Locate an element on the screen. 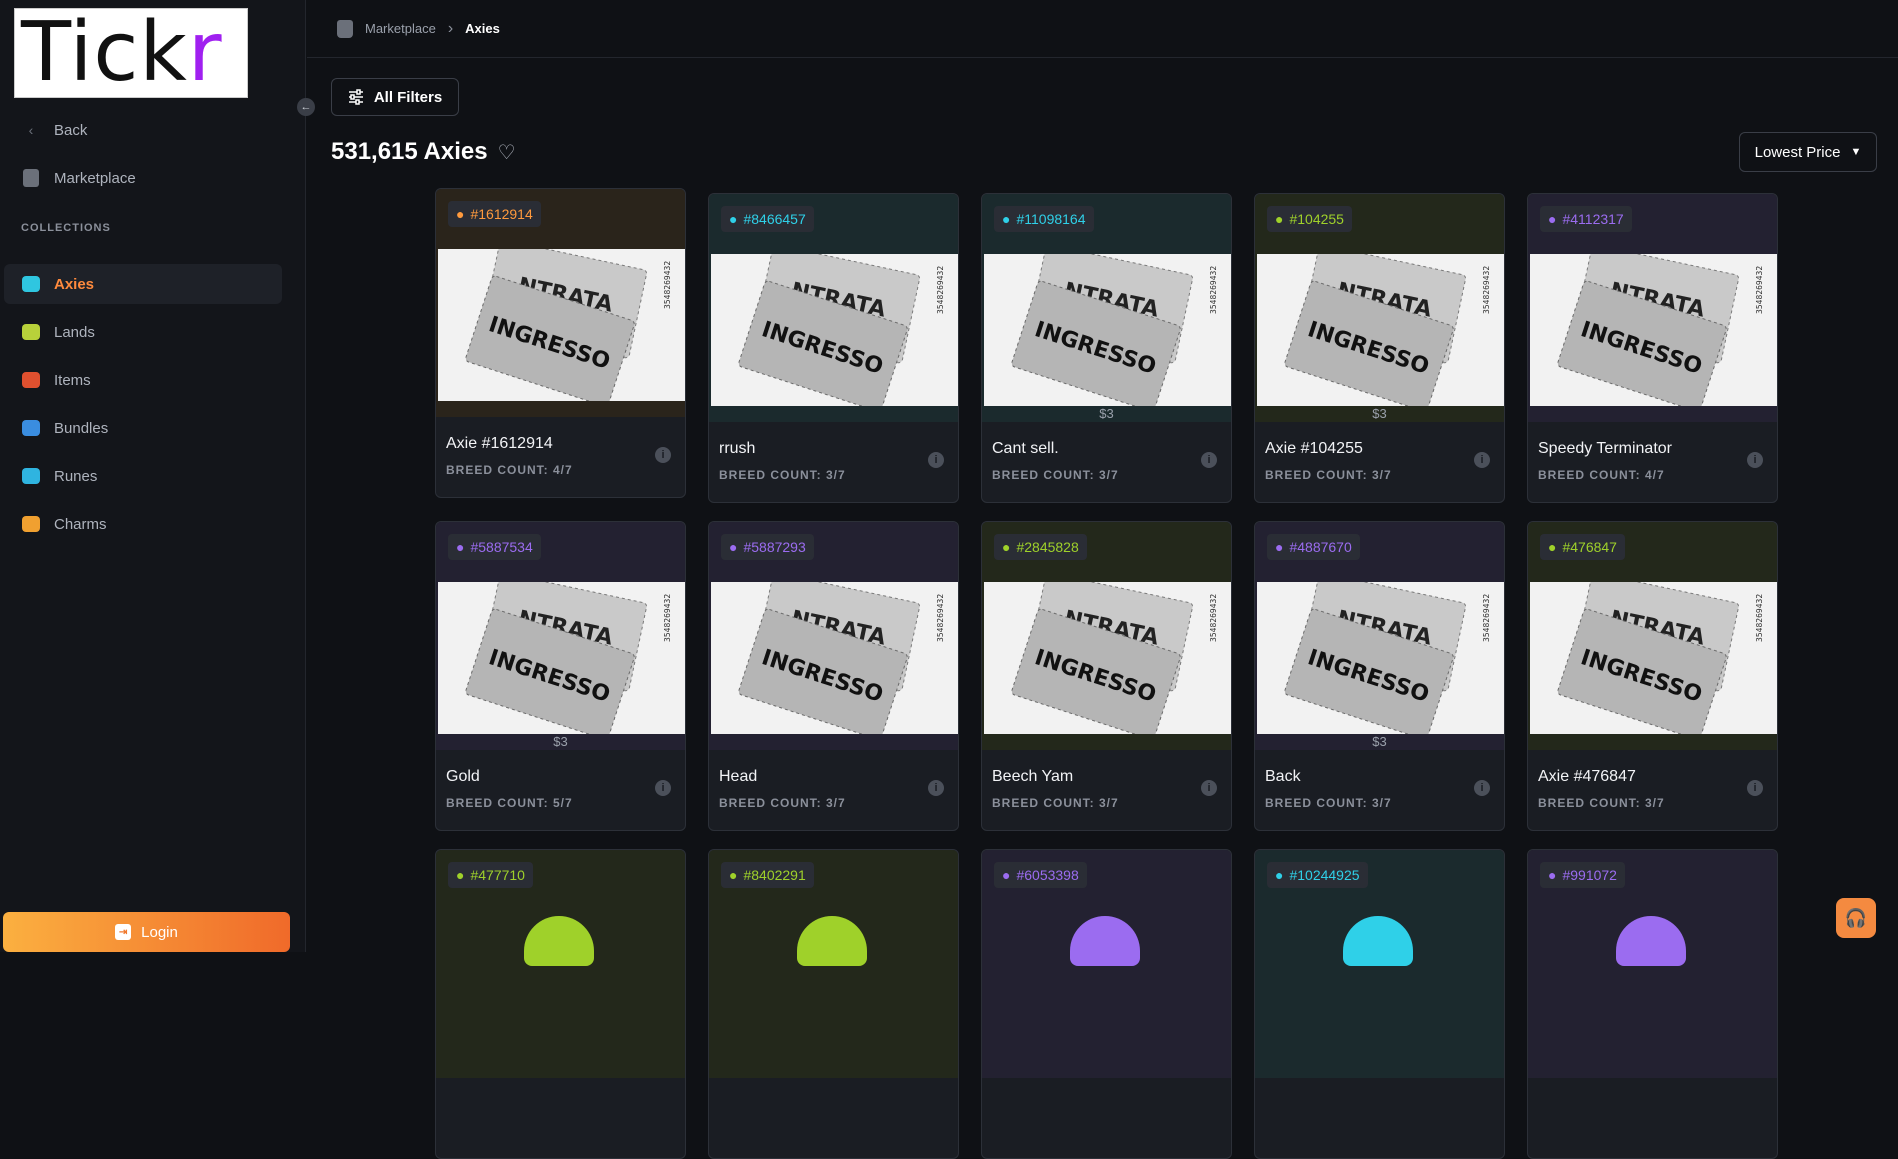 This screenshot has height=1159, width=1898. axie-id: #104255 is located at coordinates (1316, 219).